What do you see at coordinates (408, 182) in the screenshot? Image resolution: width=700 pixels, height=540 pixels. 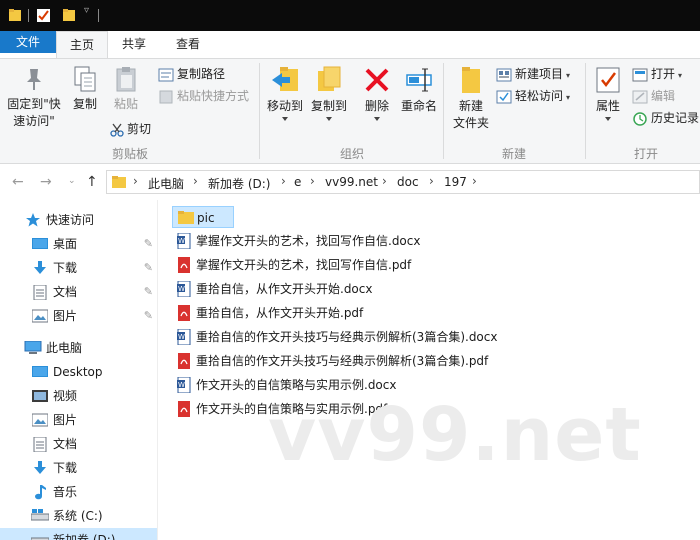 I see `breadcrumb-doc: doc` at bounding box center [408, 182].